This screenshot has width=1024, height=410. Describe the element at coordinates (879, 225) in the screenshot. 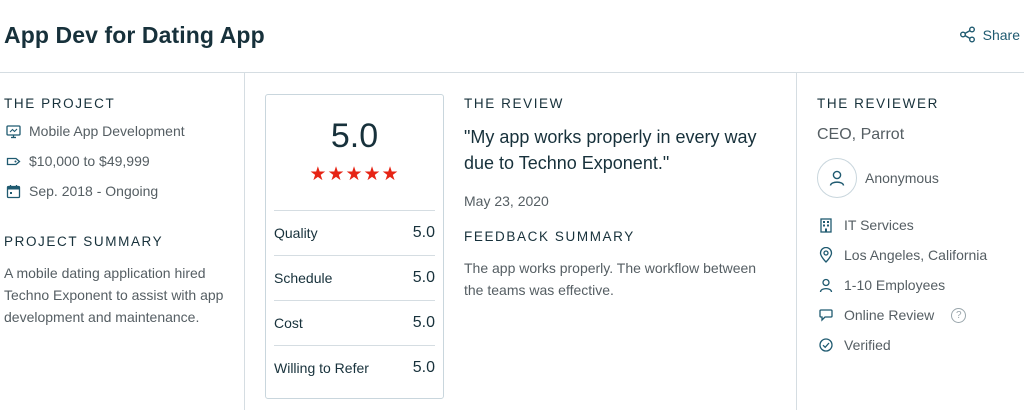

I see `reviewer-industry-text: IT Services` at that location.